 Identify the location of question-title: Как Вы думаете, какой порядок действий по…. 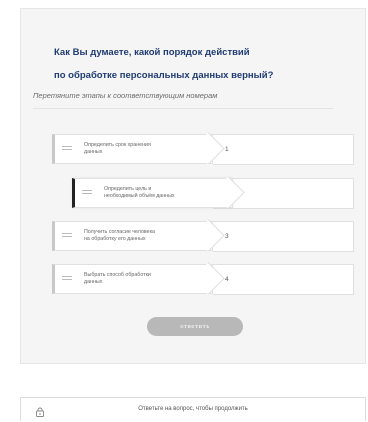
(204, 64).